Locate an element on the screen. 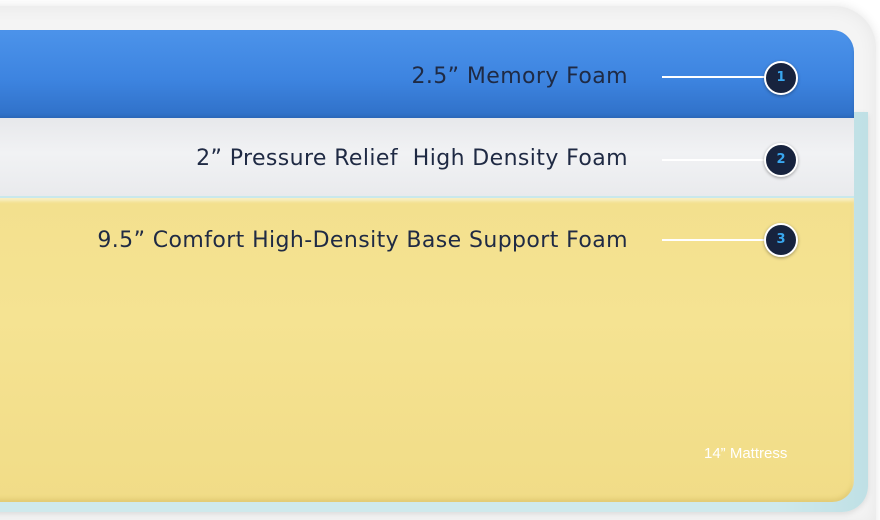 This screenshot has height=520, width=880. mattress-size-note: 14” Mattress is located at coordinates (746, 453).